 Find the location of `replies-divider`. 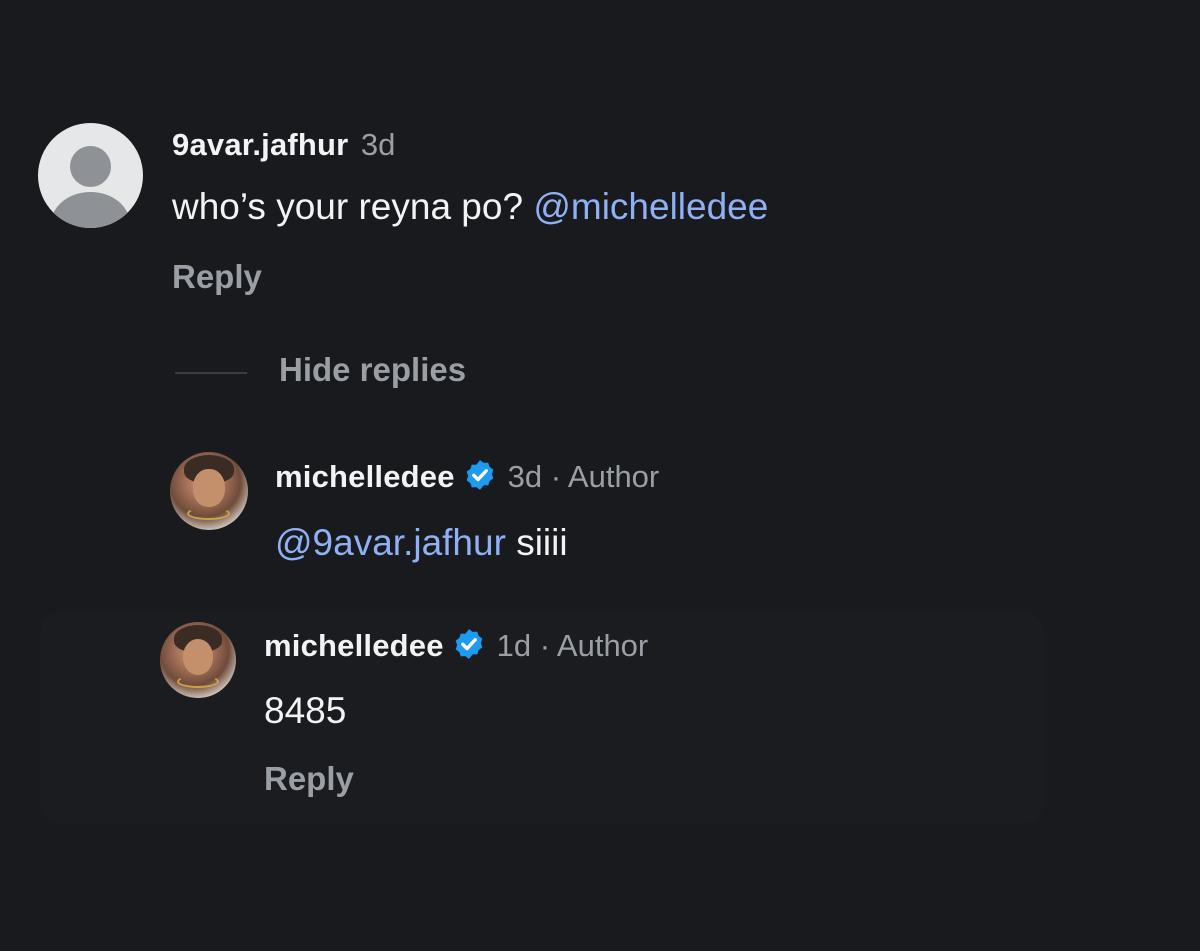

replies-divider is located at coordinates (211, 373).